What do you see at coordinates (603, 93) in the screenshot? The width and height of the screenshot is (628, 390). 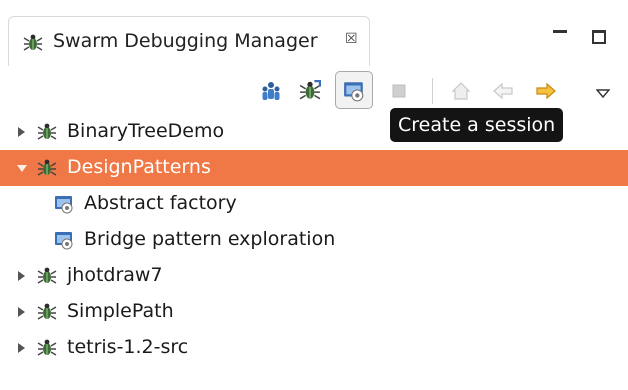 I see `view-menu-icon` at bounding box center [603, 93].